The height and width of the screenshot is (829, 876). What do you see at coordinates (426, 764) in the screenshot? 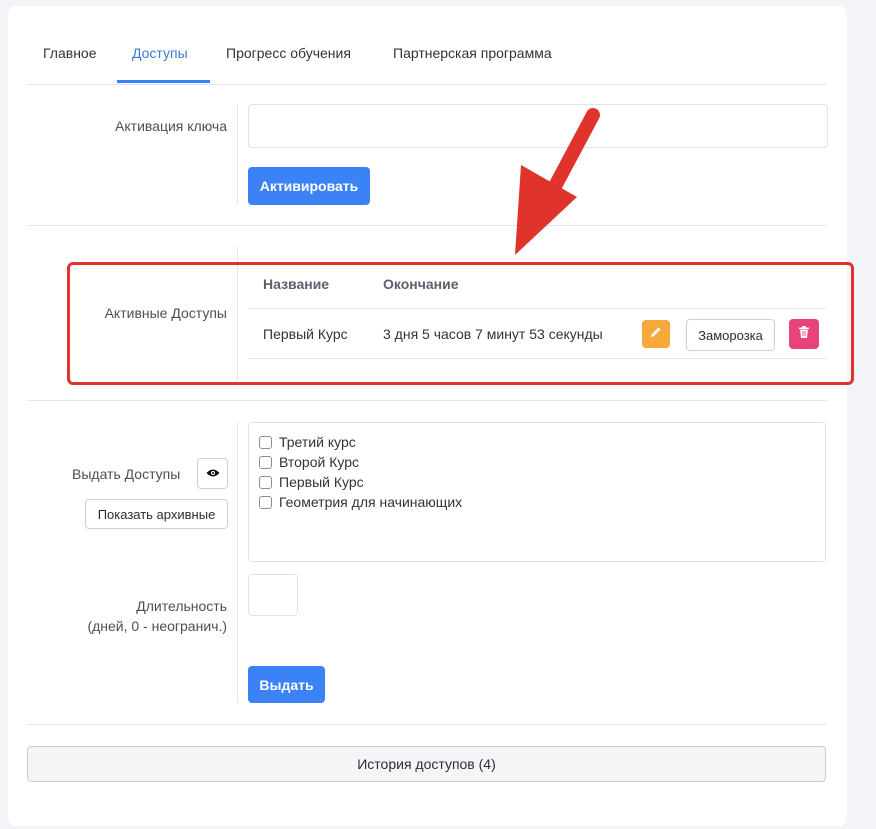
I see `access-history-button: История доступов (4)` at bounding box center [426, 764].